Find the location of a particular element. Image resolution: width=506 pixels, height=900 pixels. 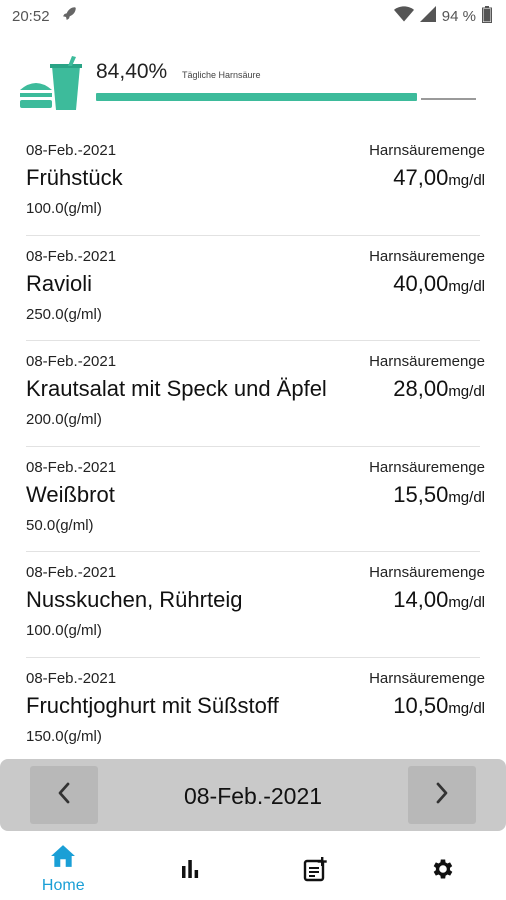

status-right: 94 % is located at coordinates (442, 16).